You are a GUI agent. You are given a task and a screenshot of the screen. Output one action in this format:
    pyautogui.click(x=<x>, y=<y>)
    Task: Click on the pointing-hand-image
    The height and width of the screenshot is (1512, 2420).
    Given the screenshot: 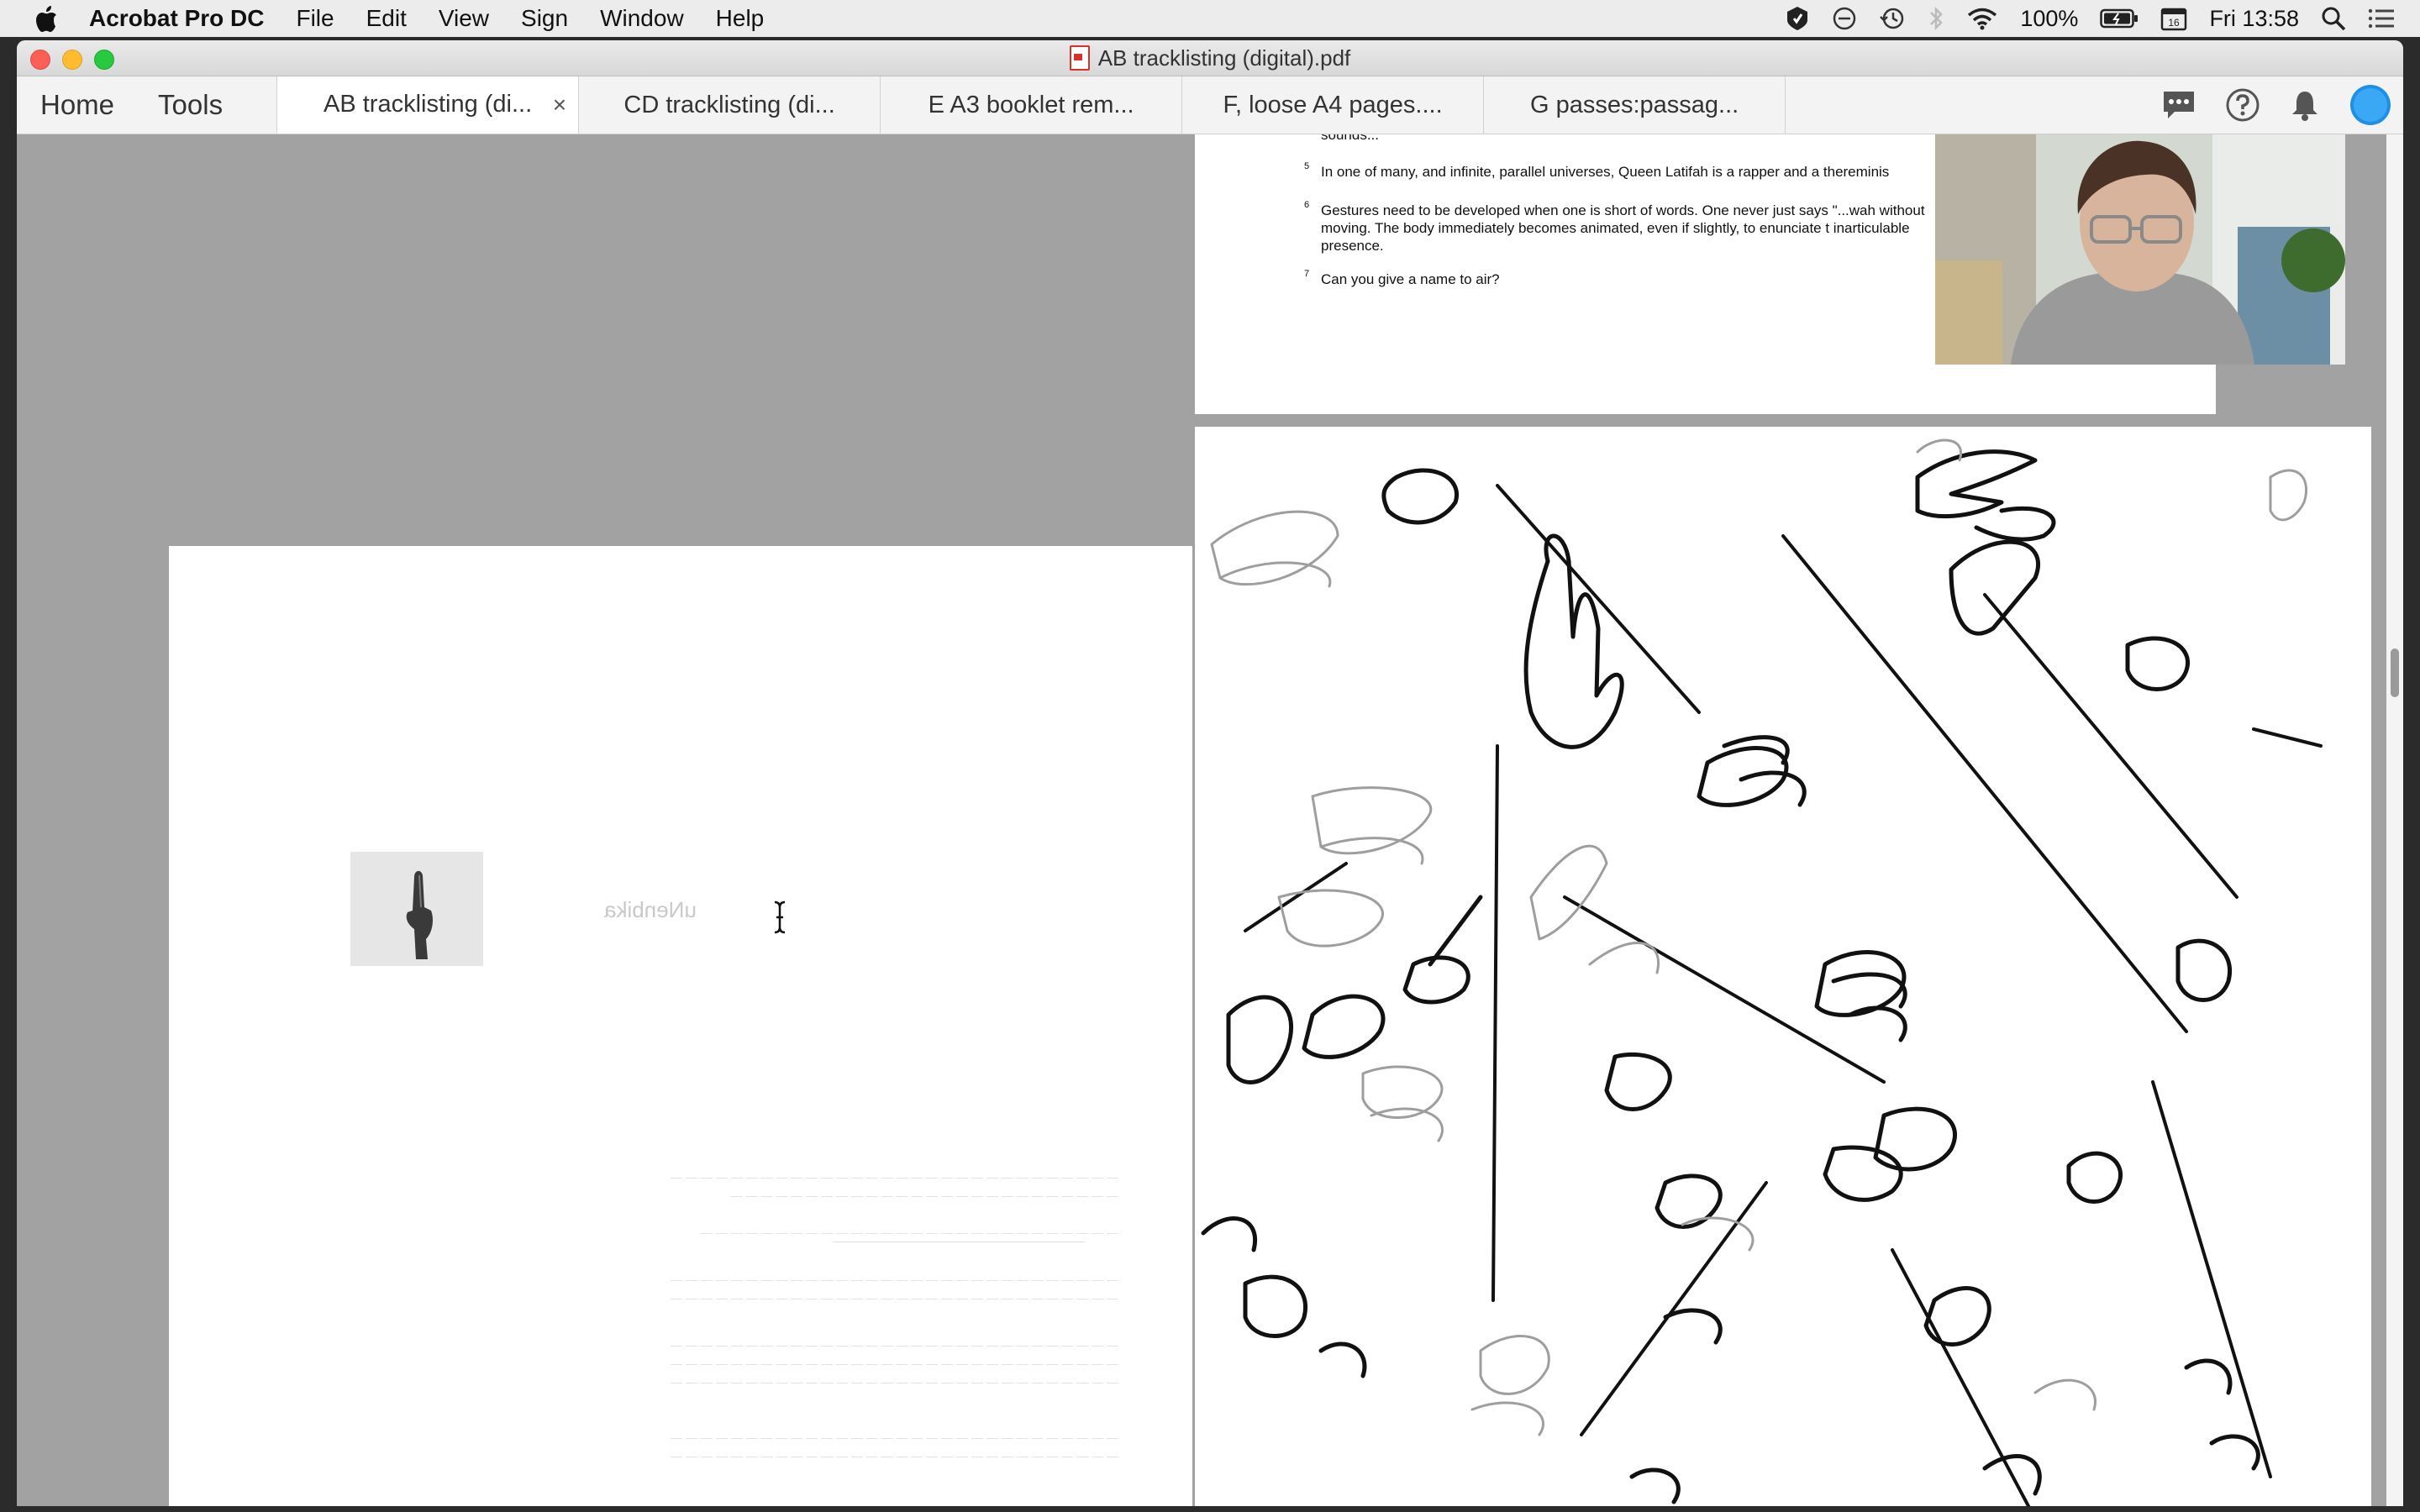 What is the action you would take?
    pyautogui.click(x=416, y=909)
    